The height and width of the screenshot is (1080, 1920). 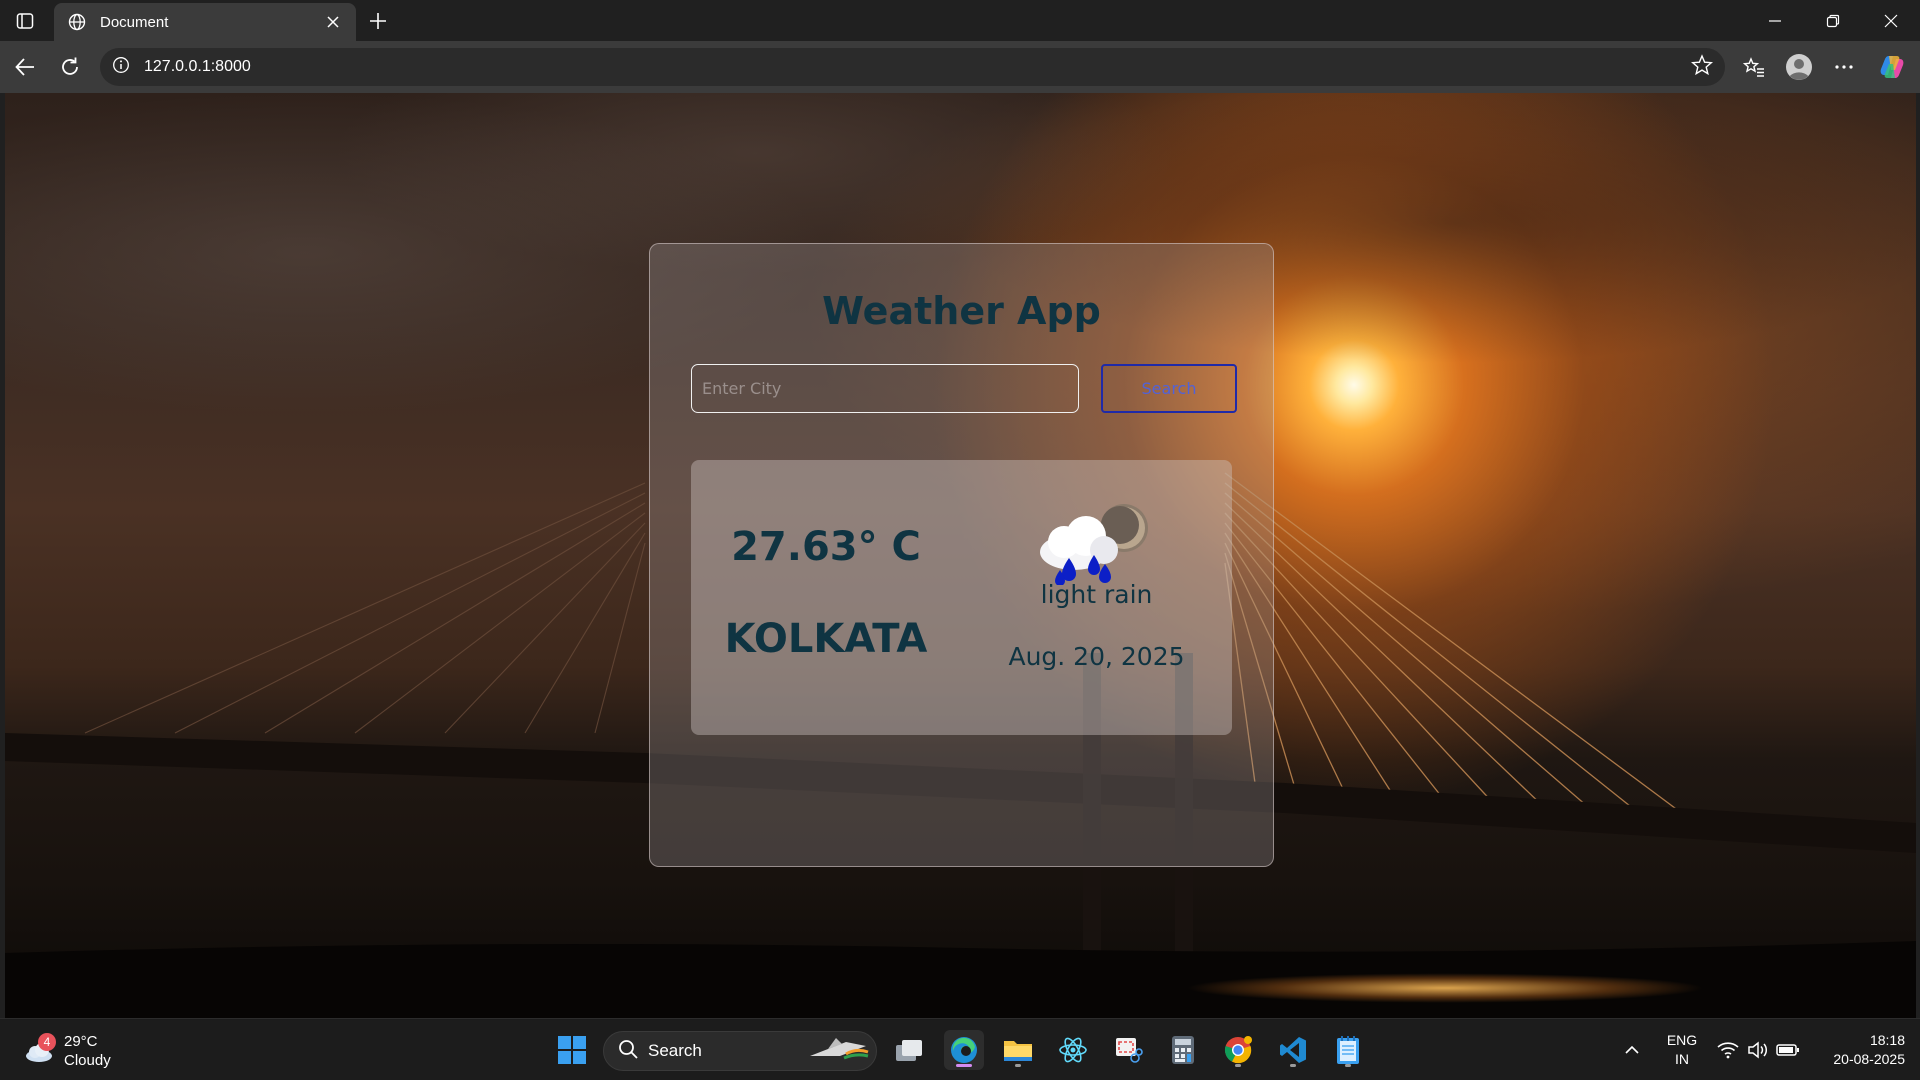 I want to click on app-title: Weather App, so click(x=961, y=311).